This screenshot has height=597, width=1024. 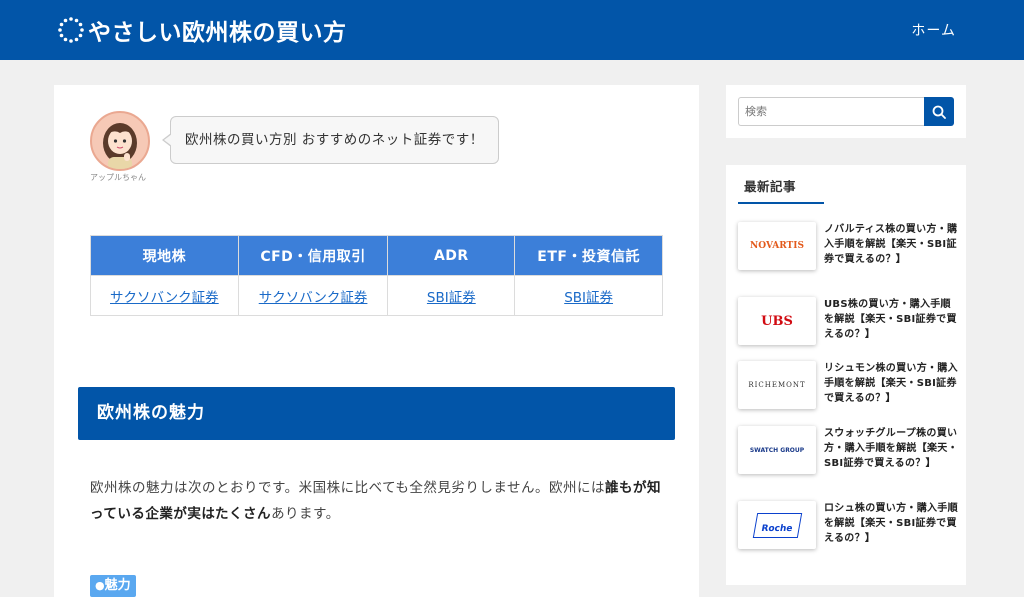 What do you see at coordinates (100, 585) in the screenshot?
I see `lightbulb-icon: ●` at bounding box center [100, 585].